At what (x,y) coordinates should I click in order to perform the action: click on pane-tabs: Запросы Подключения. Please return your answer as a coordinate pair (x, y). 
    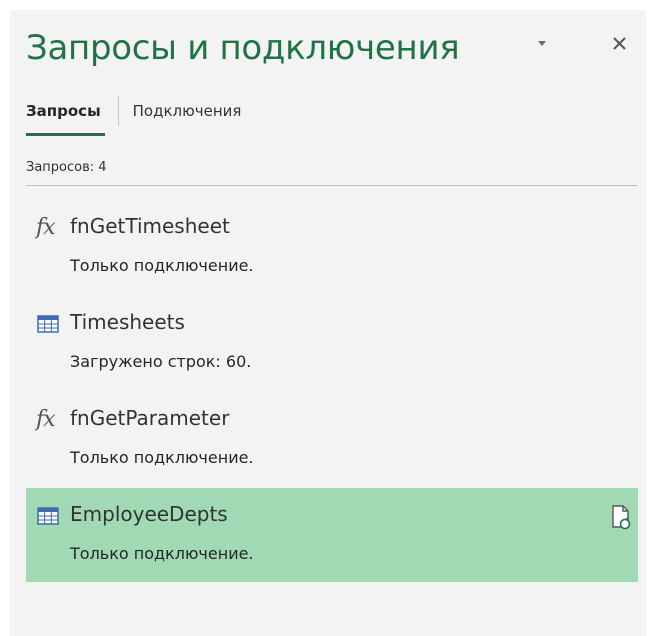
    Looking at the image, I should click on (133, 116).